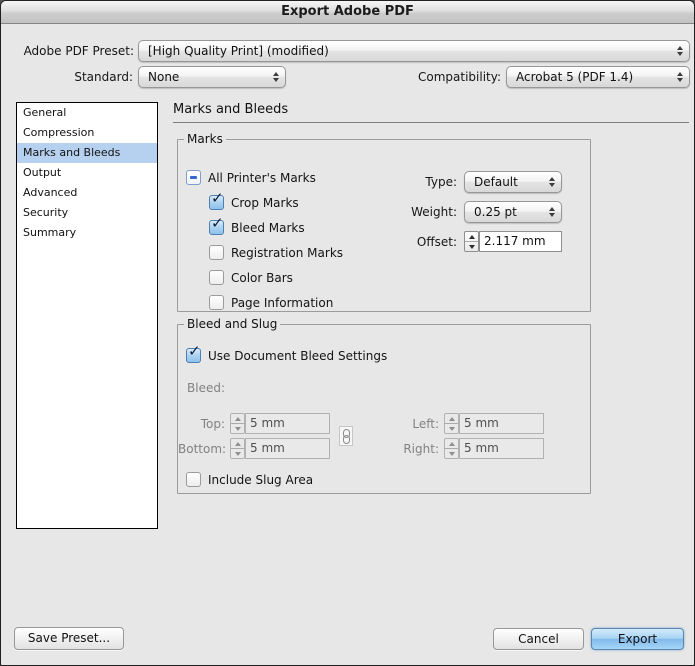 The width and height of the screenshot is (695, 666). I want to click on checkbox-label: Registration Marks, so click(287, 252).